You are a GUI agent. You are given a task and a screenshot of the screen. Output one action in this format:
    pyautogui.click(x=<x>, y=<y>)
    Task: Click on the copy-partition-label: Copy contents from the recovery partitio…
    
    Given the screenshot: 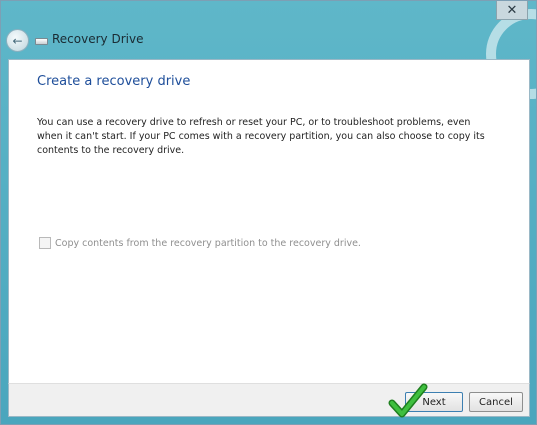 What is the action you would take?
    pyautogui.click(x=208, y=243)
    